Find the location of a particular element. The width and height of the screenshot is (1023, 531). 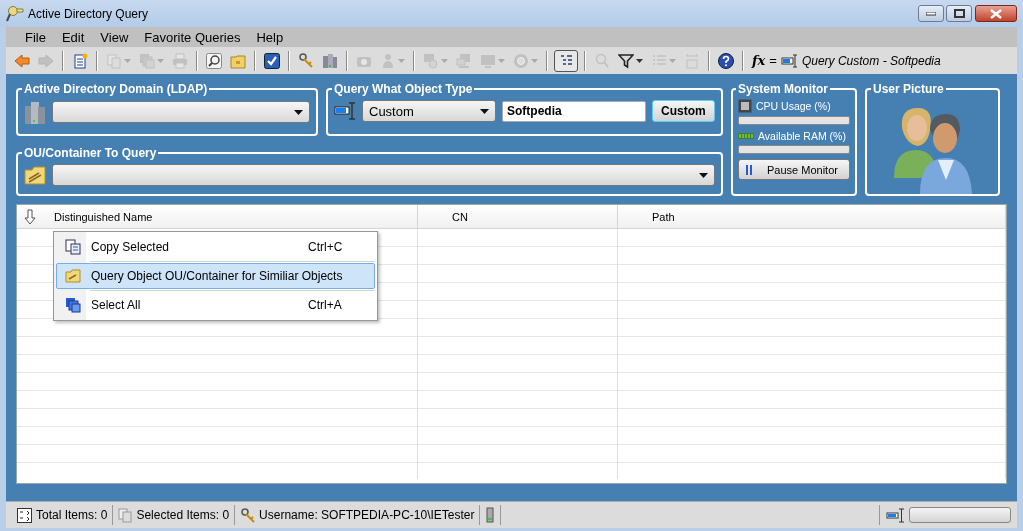

username: Username: SOFTPEDIA-PC-10\IETester is located at coordinates (367, 515).